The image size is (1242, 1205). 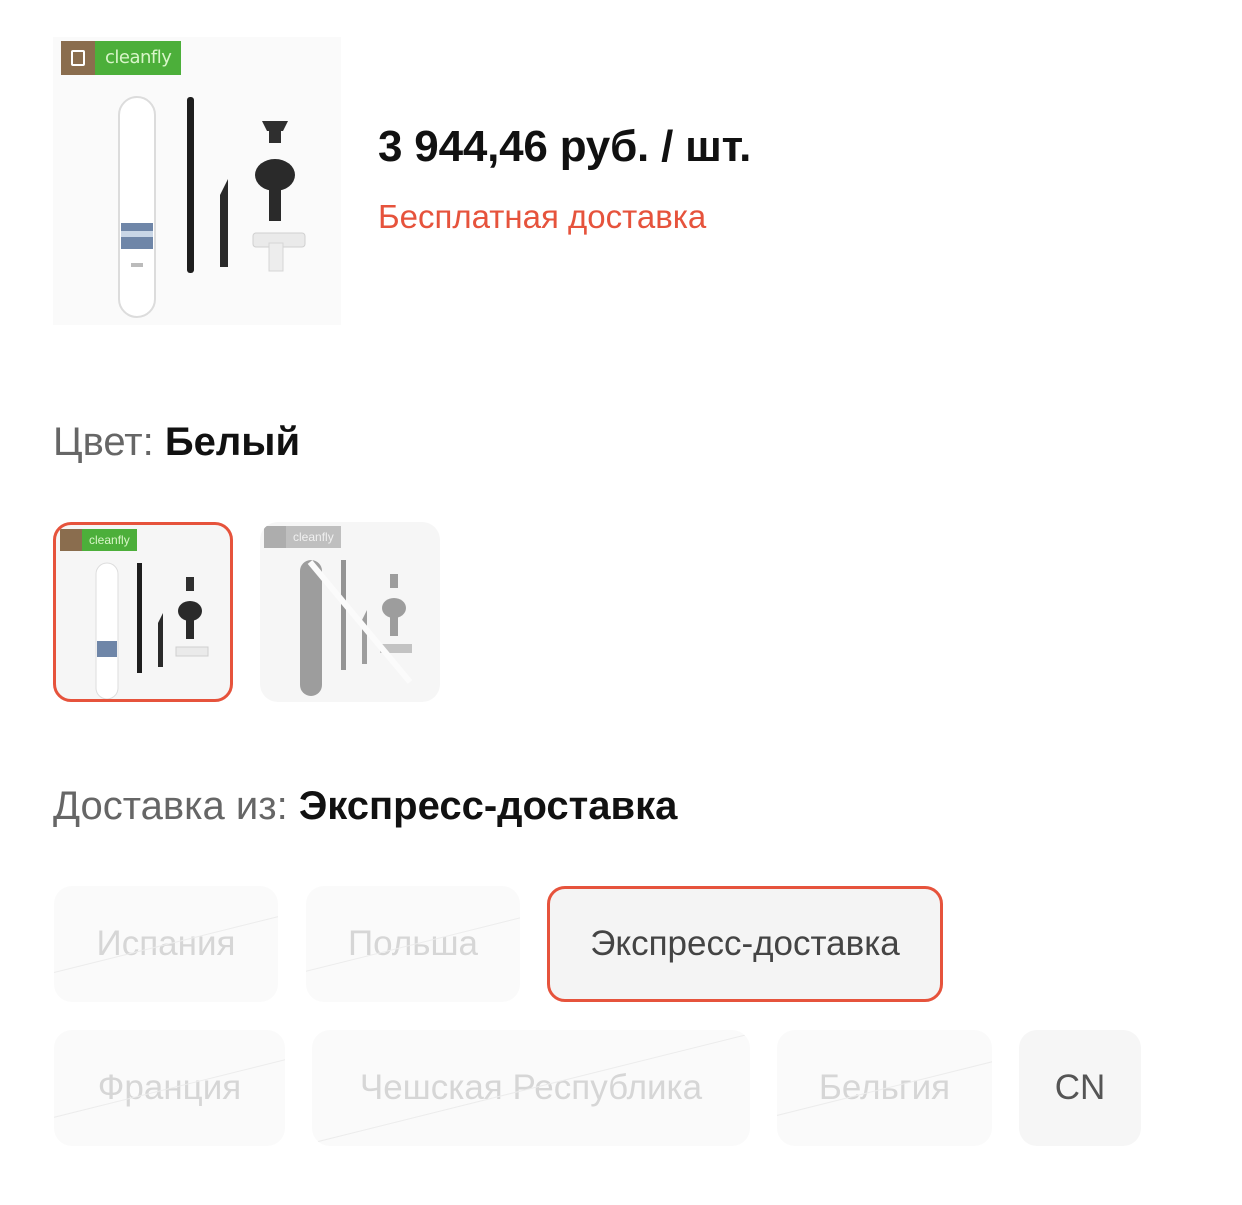 I want to click on free-shipping-note: Бесплатная доставка, so click(x=542, y=216).